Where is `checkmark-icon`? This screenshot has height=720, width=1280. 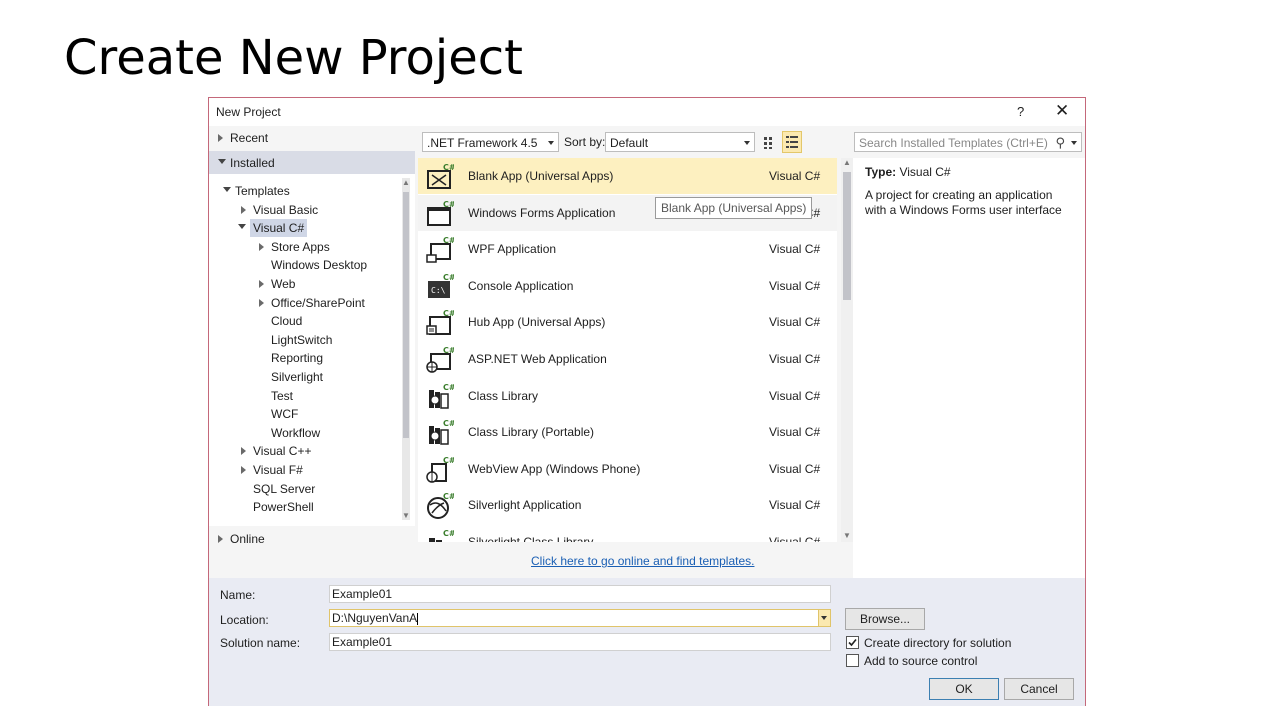
checkmark-icon is located at coordinates (852, 642).